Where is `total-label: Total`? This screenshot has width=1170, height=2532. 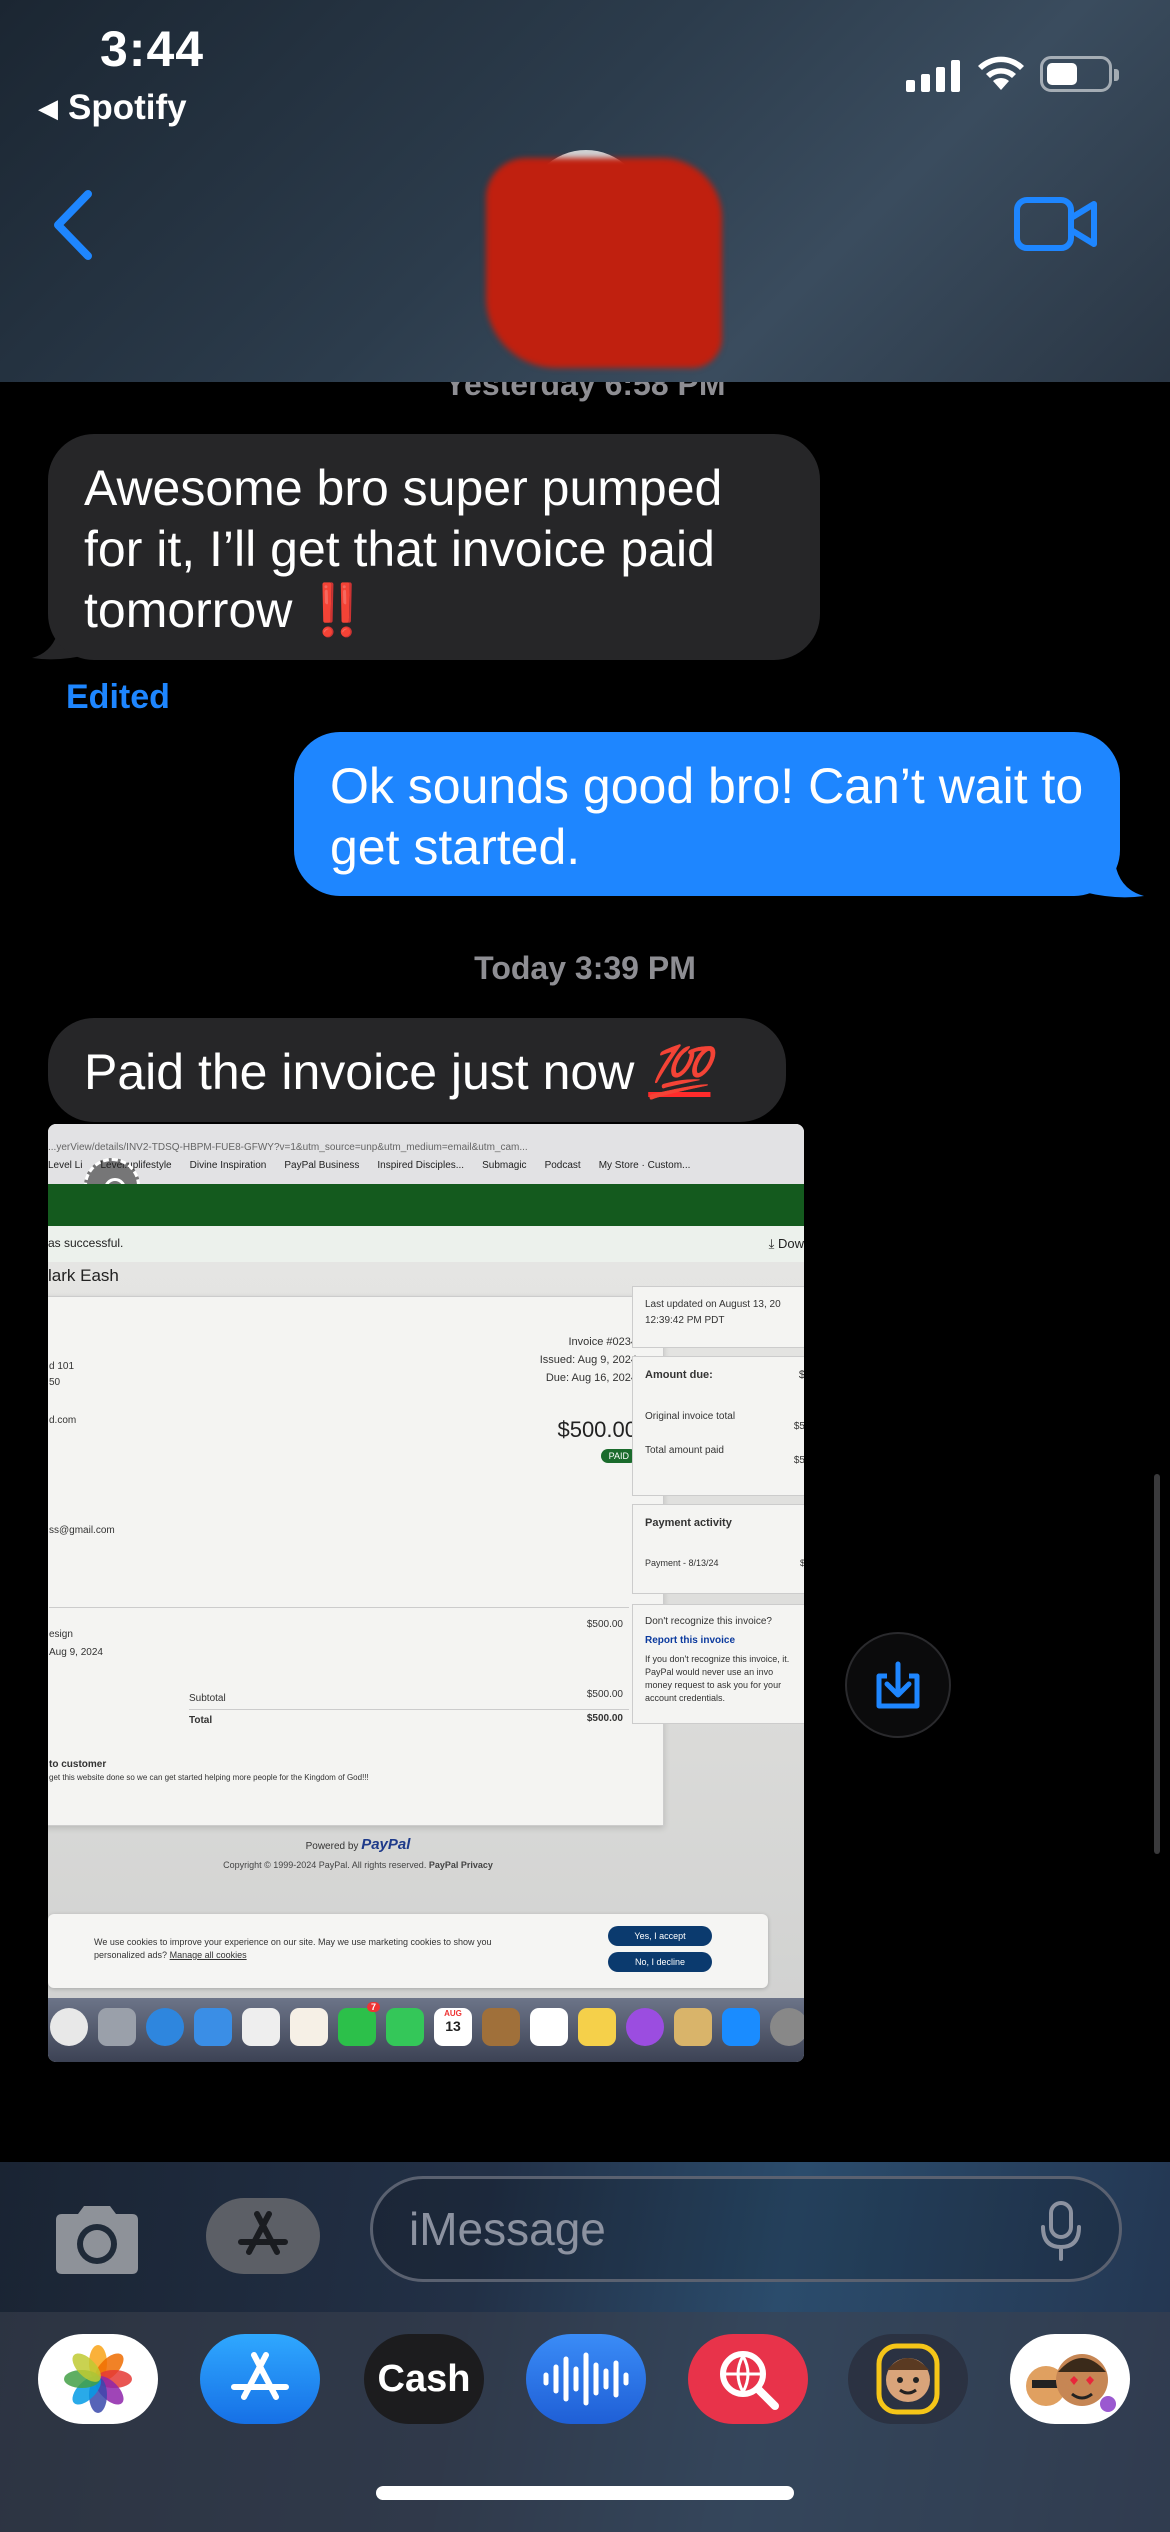
total-label: Total is located at coordinates (201, 1720).